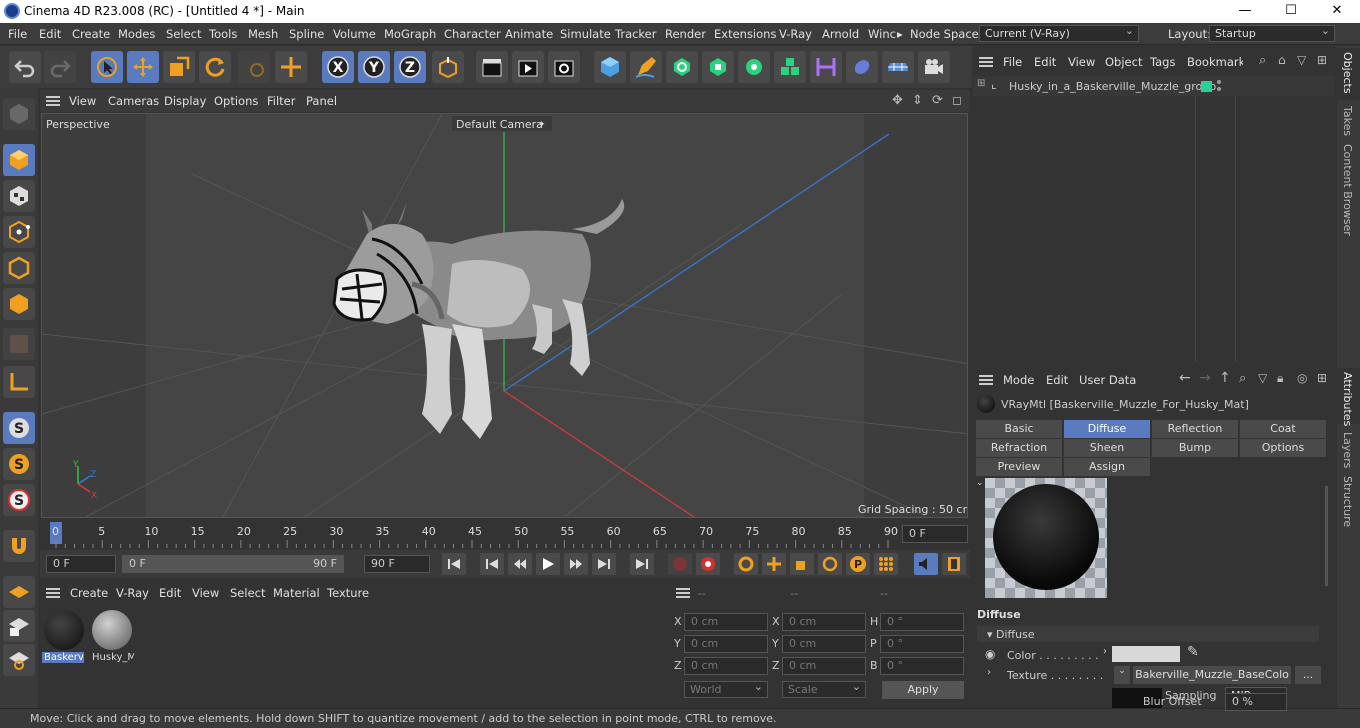 The width and height of the screenshot is (1360, 728). I want to click on size-z-field: 0 cm, so click(824, 666).